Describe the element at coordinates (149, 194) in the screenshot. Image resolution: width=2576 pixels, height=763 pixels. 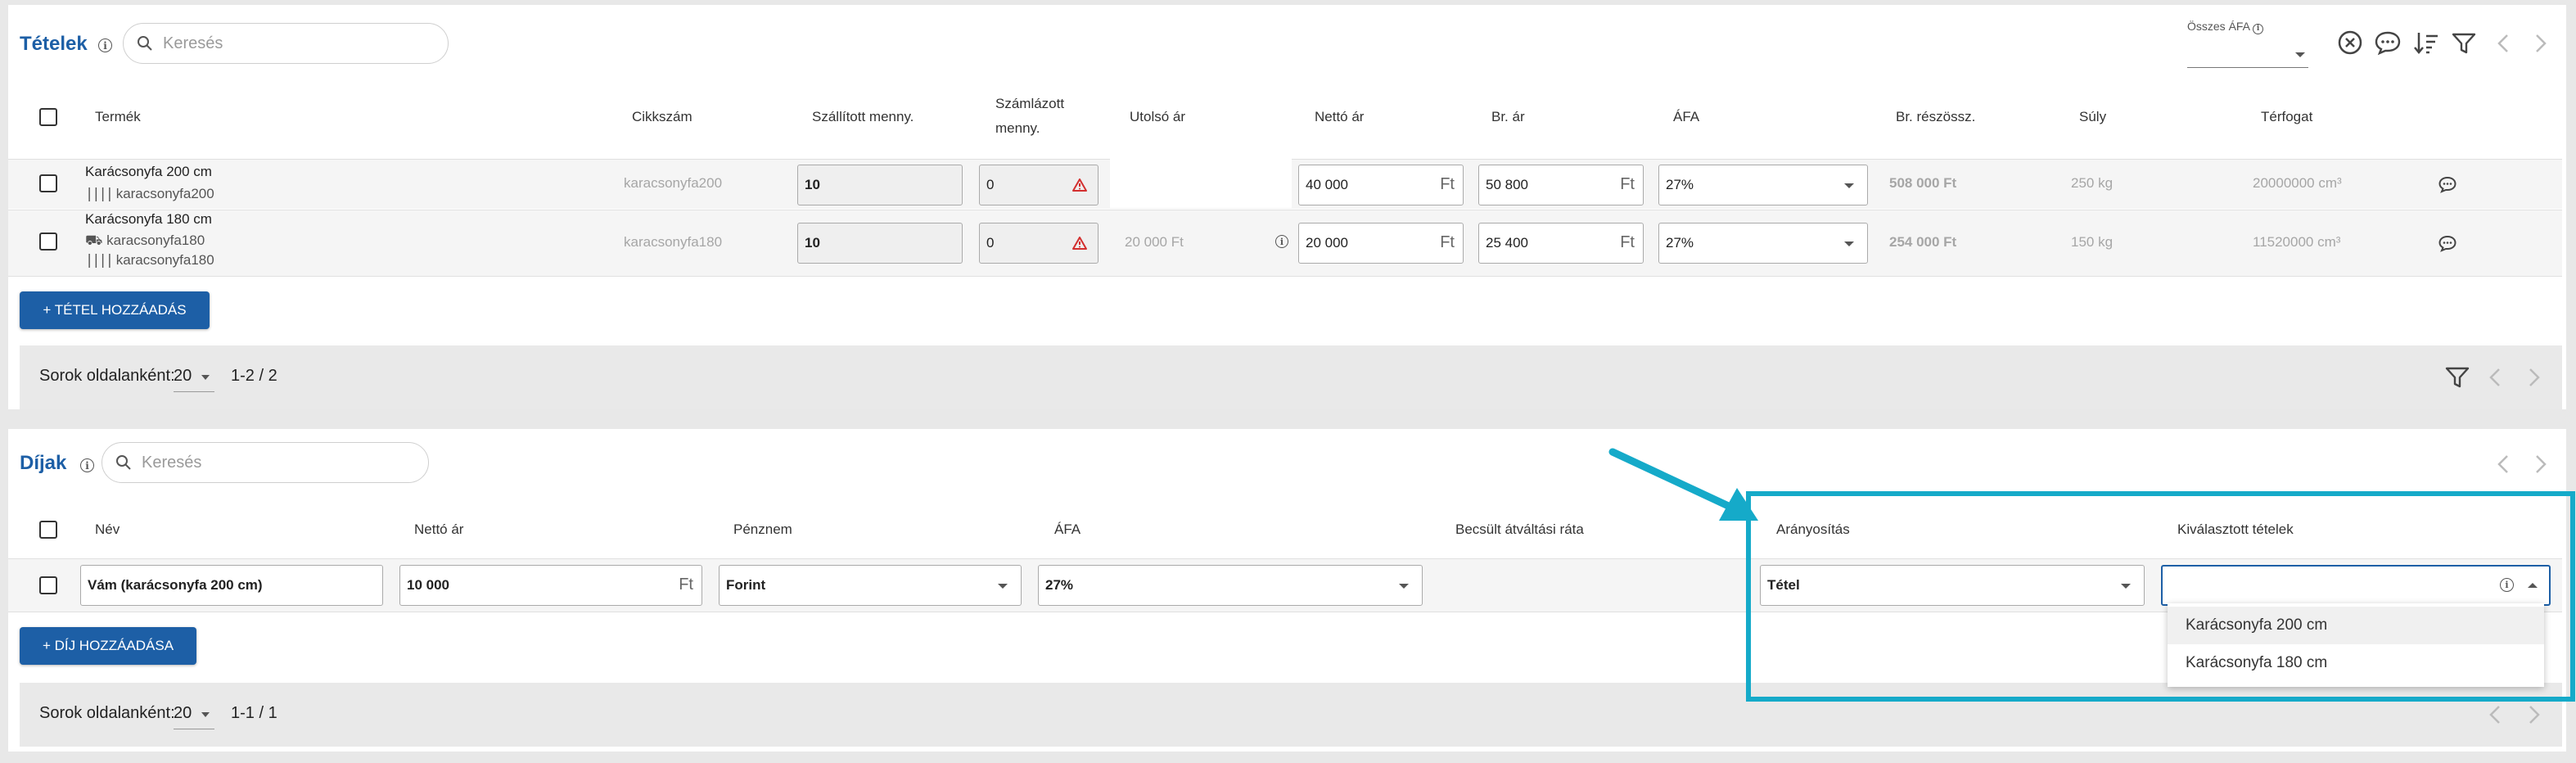
I see `product-barcode: |||| karacsonyfa200` at that location.